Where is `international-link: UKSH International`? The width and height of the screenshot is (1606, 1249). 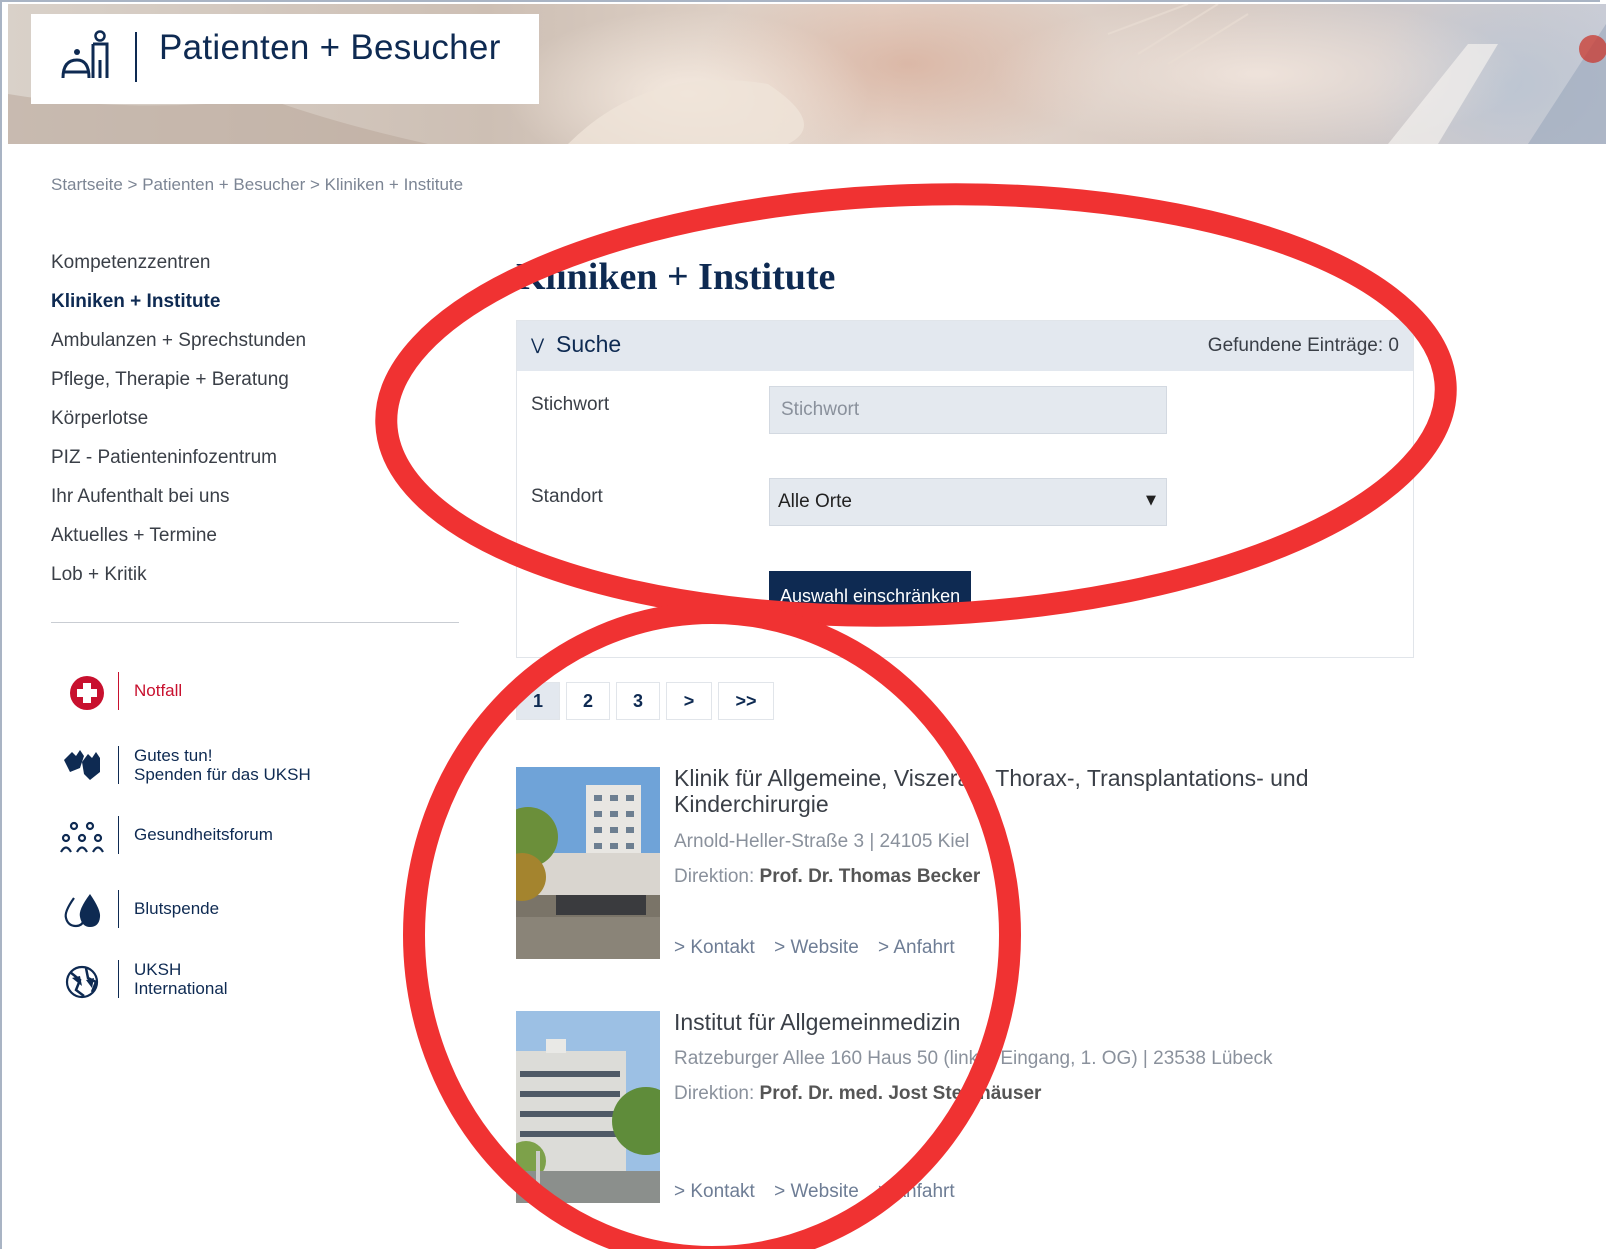
international-link: UKSH International is located at coordinates (208, 981).